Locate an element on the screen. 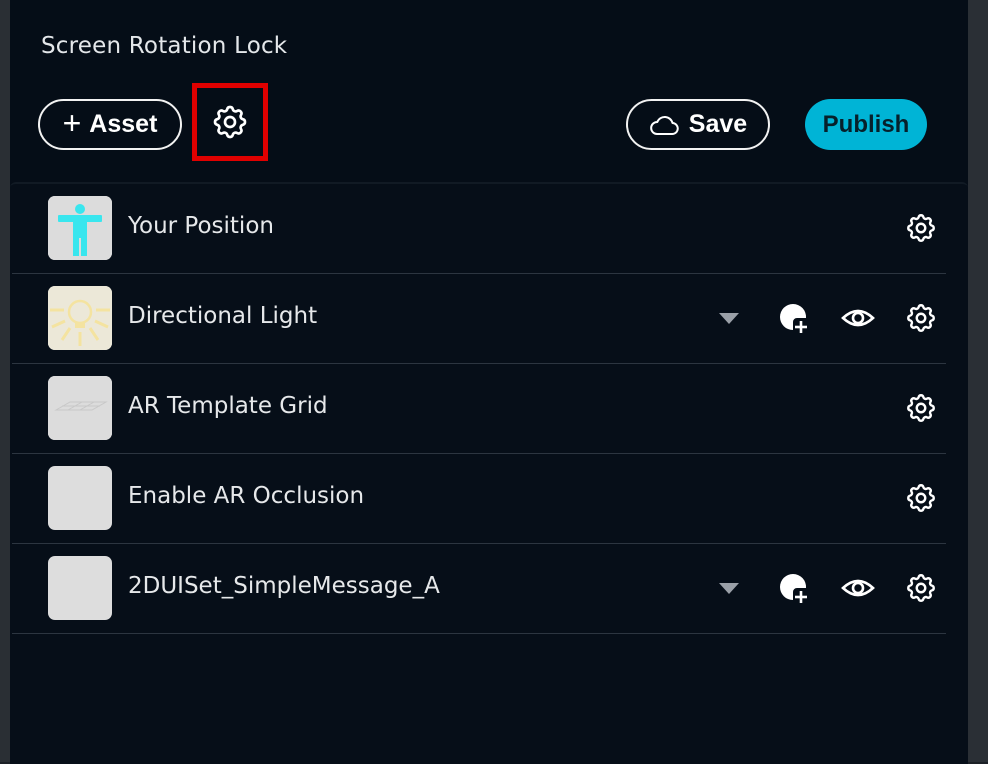 This screenshot has width=988, height=764. person-icon is located at coordinates (80, 228).